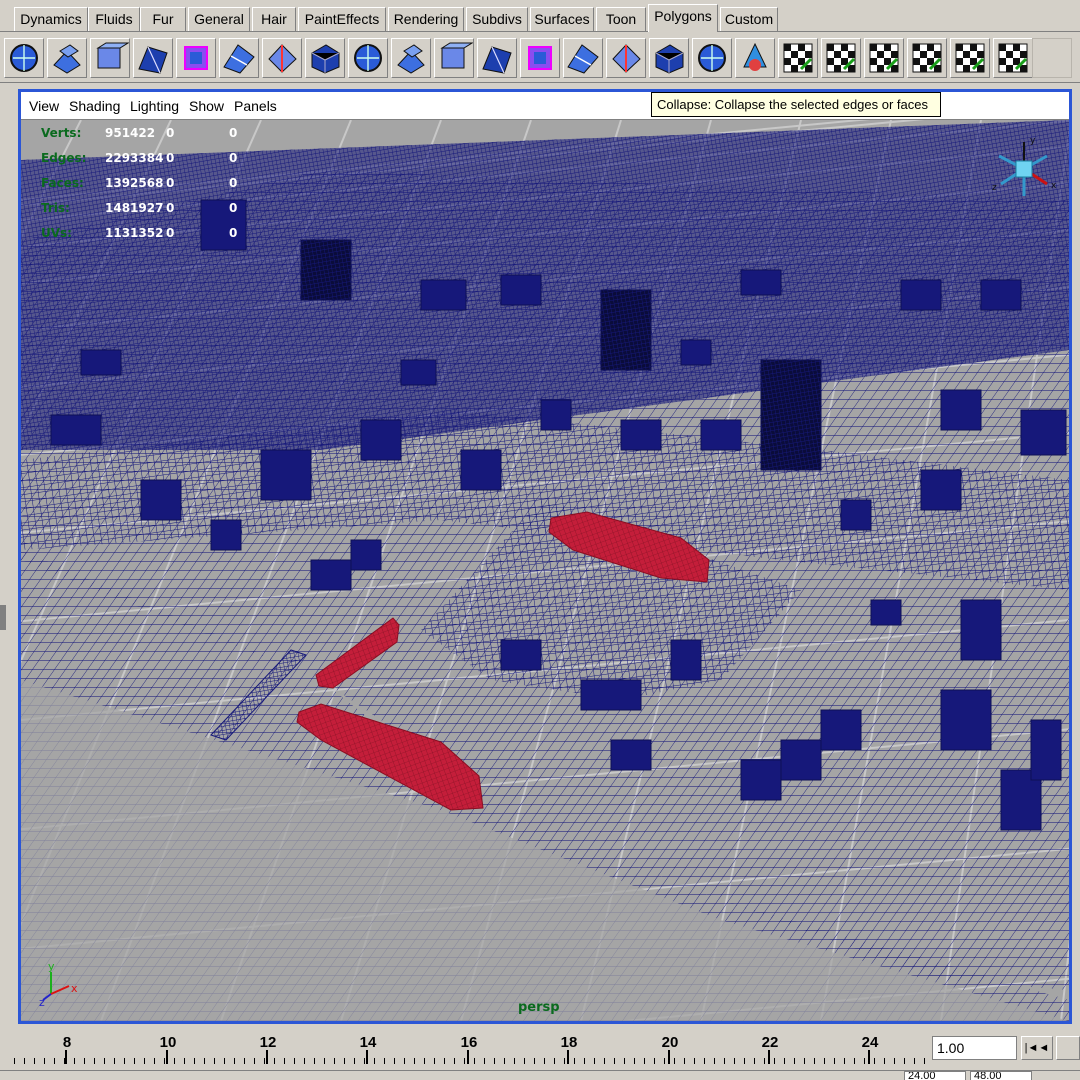 The height and width of the screenshot is (1080, 1080). I want to click on uv-cylindrical-icon, so click(884, 58).